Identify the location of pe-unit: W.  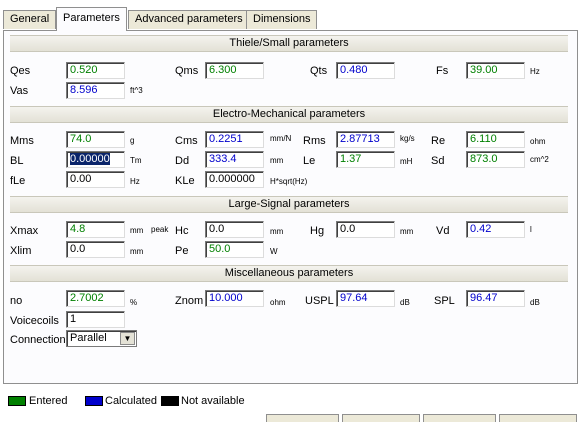
(274, 251).